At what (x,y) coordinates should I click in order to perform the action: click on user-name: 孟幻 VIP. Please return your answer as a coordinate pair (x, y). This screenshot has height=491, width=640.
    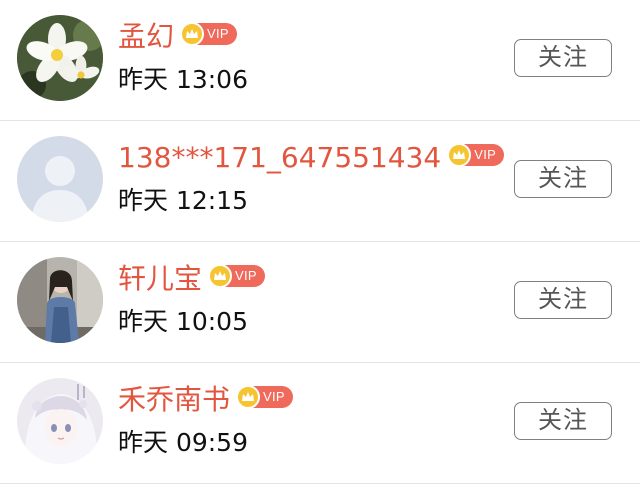
    Looking at the image, I should click on (177, 37).